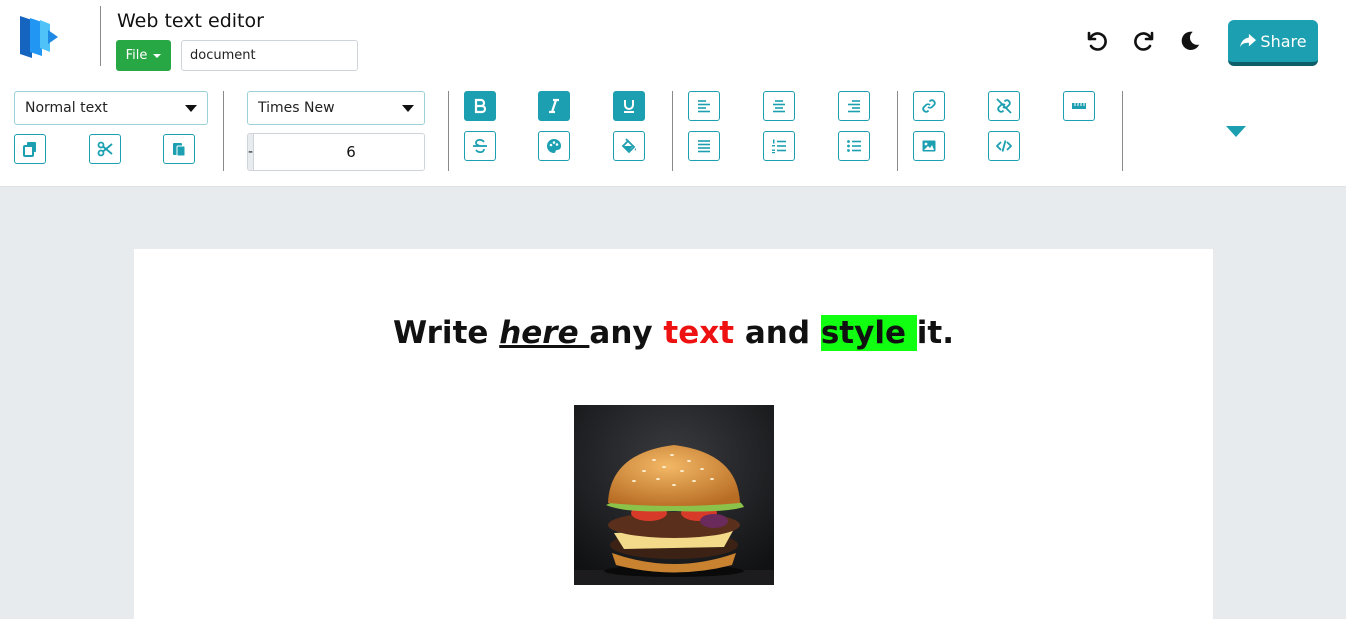 The width and height of the screenshot is (1346, 619). Describe the element at coordinates (1248, 40) in the screenshot. I see `share-icon` at that location.